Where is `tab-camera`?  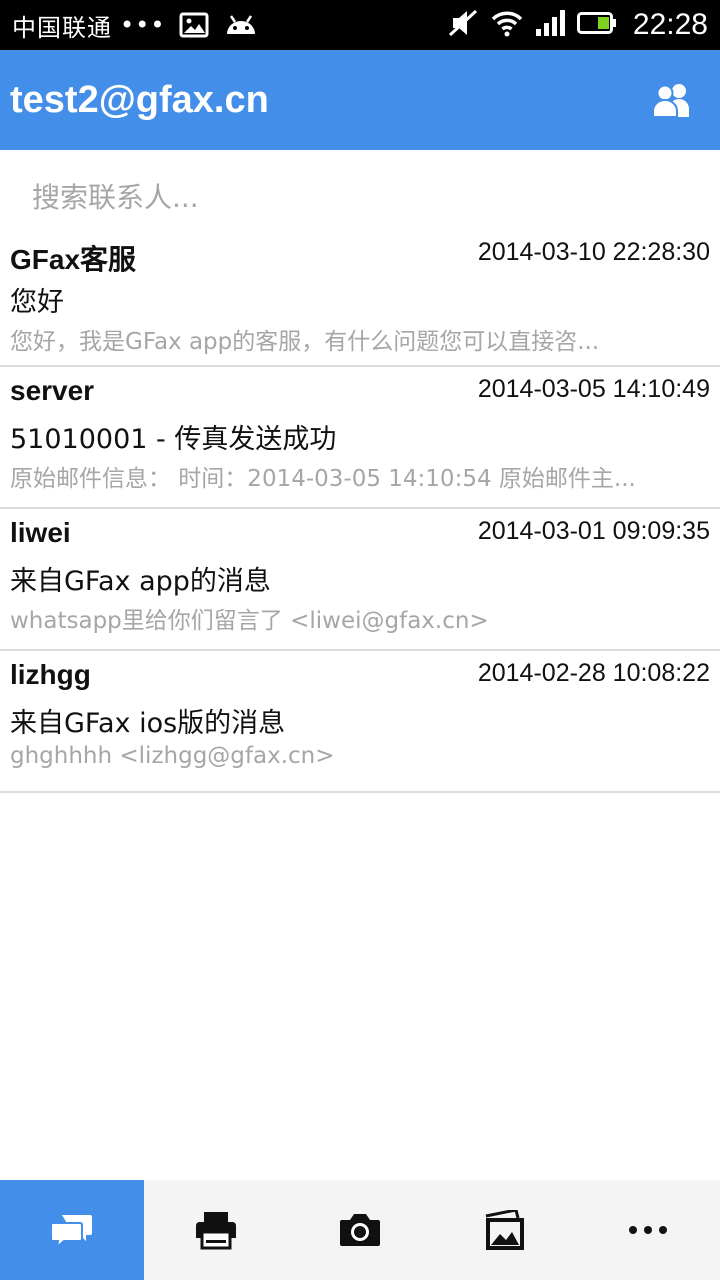 tab-camera is located at coordinates (360, 1230).